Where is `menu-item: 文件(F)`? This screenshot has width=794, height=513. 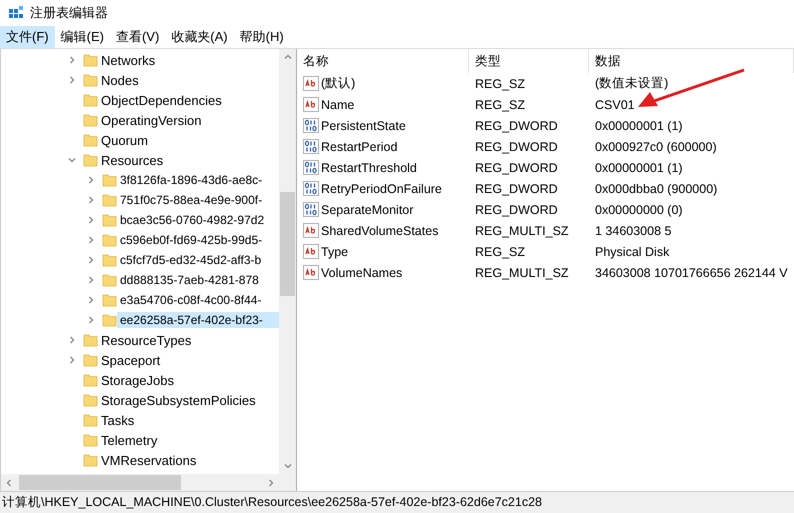
menu-item: 文件(F) is located at coordinates (27, 37).